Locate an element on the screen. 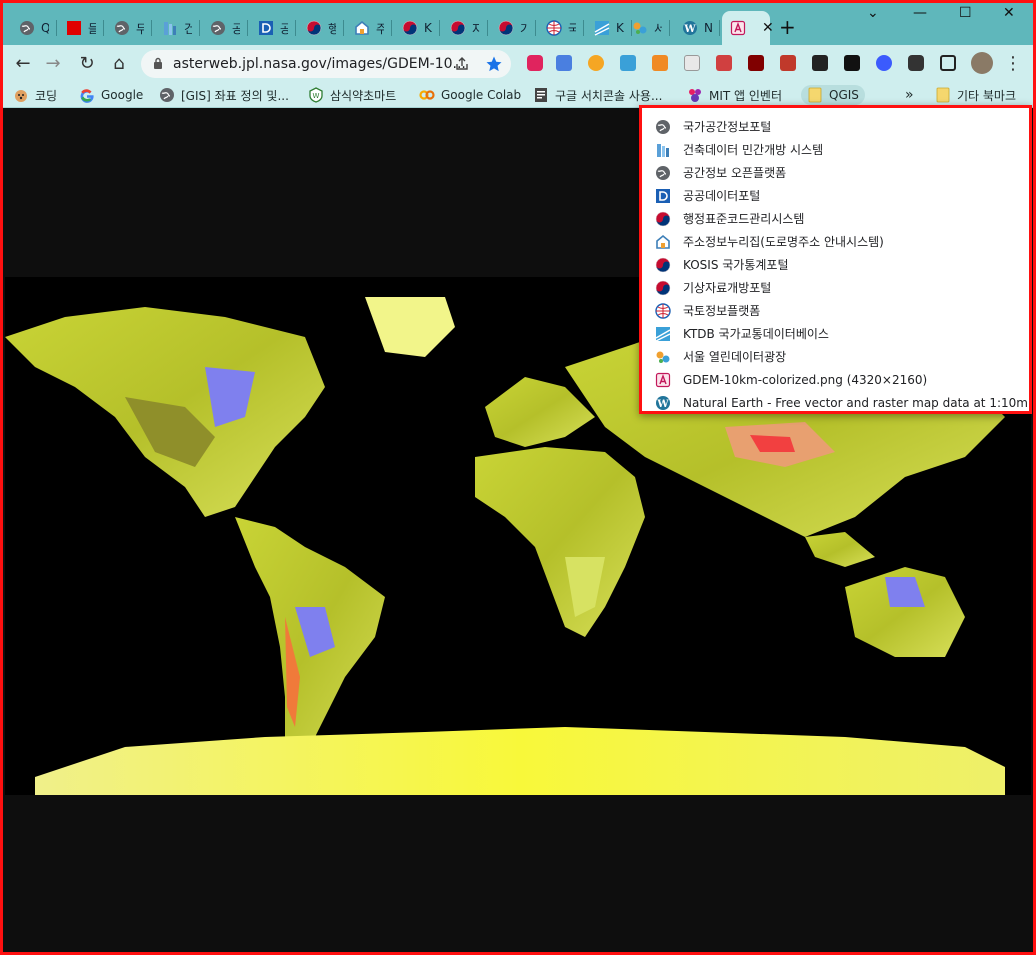 The height and width of the screenshot is (955, 1036). close-window-button: ✕ is located at coordinates (1009, 13).